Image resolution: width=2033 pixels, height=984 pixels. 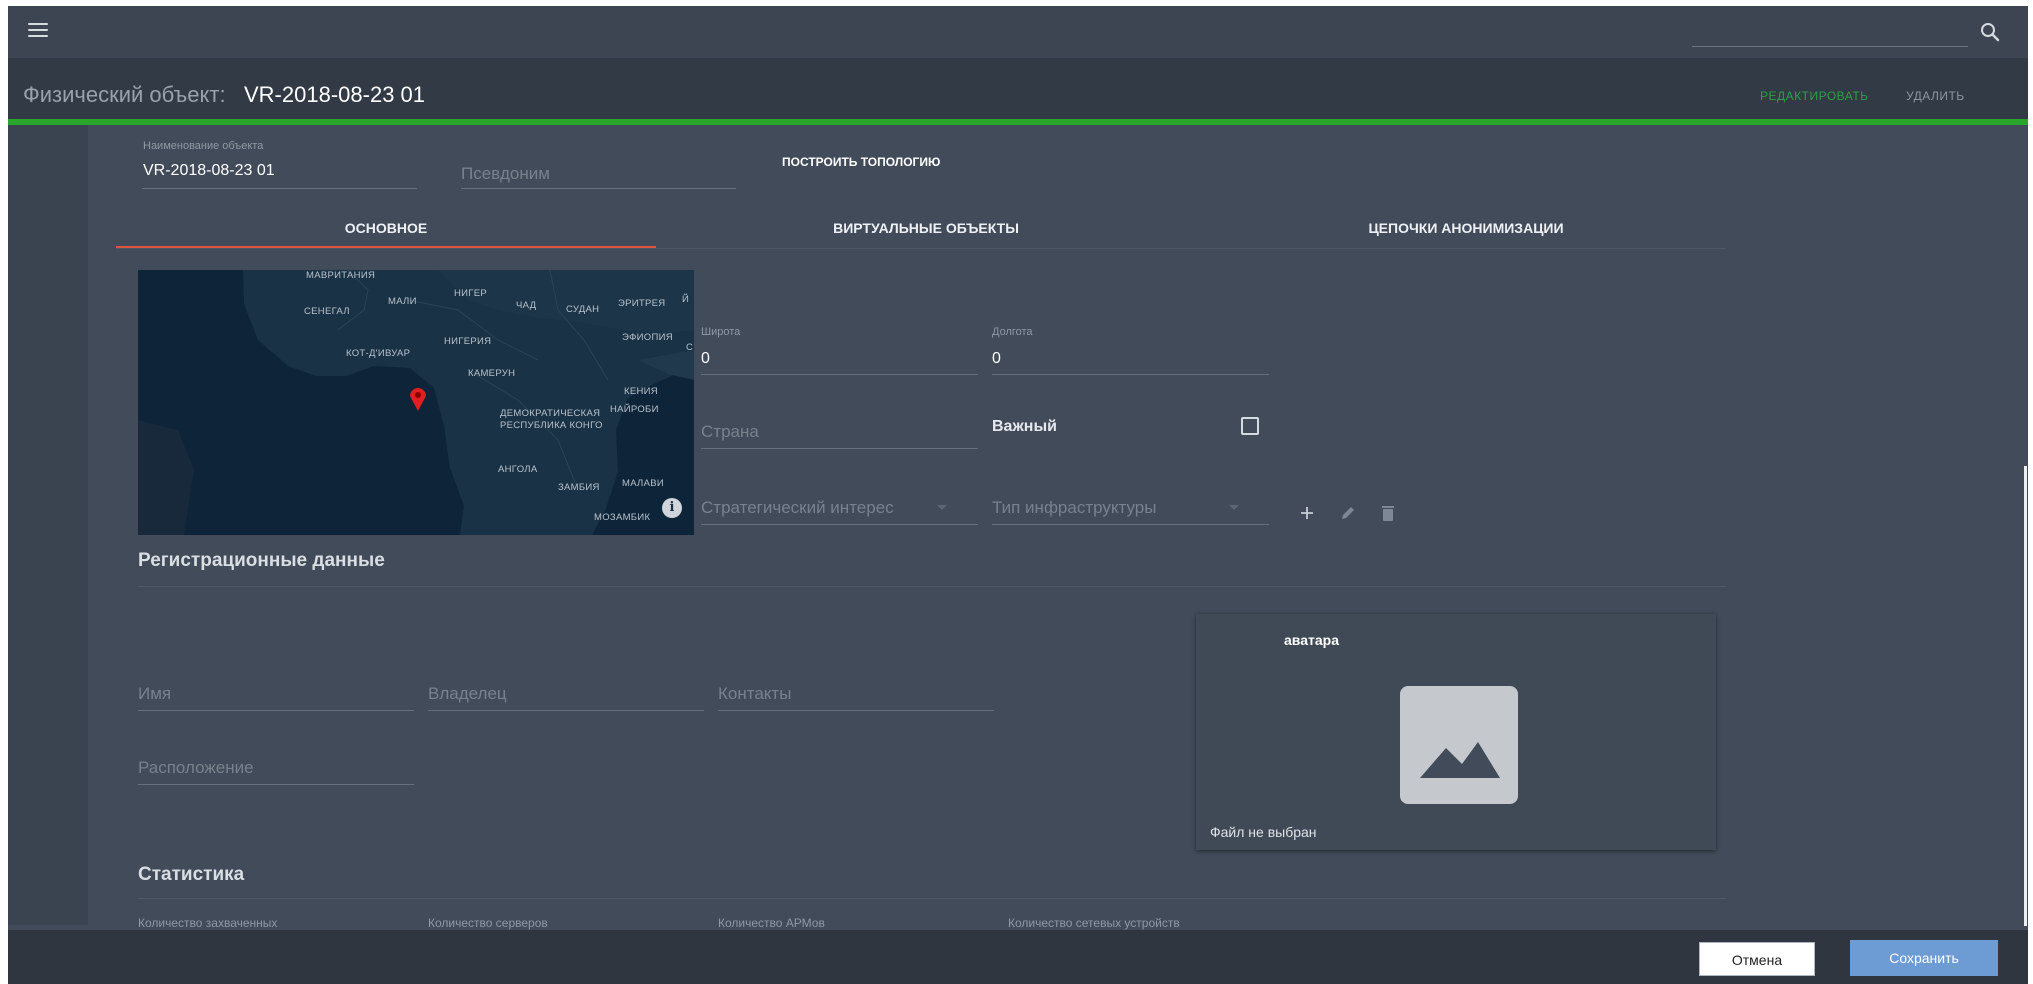 What do you see at coordinates (468, 341) in the screenshot?
I see `map-label: НИГЕРИЯ` at bounding box center [468, 341].